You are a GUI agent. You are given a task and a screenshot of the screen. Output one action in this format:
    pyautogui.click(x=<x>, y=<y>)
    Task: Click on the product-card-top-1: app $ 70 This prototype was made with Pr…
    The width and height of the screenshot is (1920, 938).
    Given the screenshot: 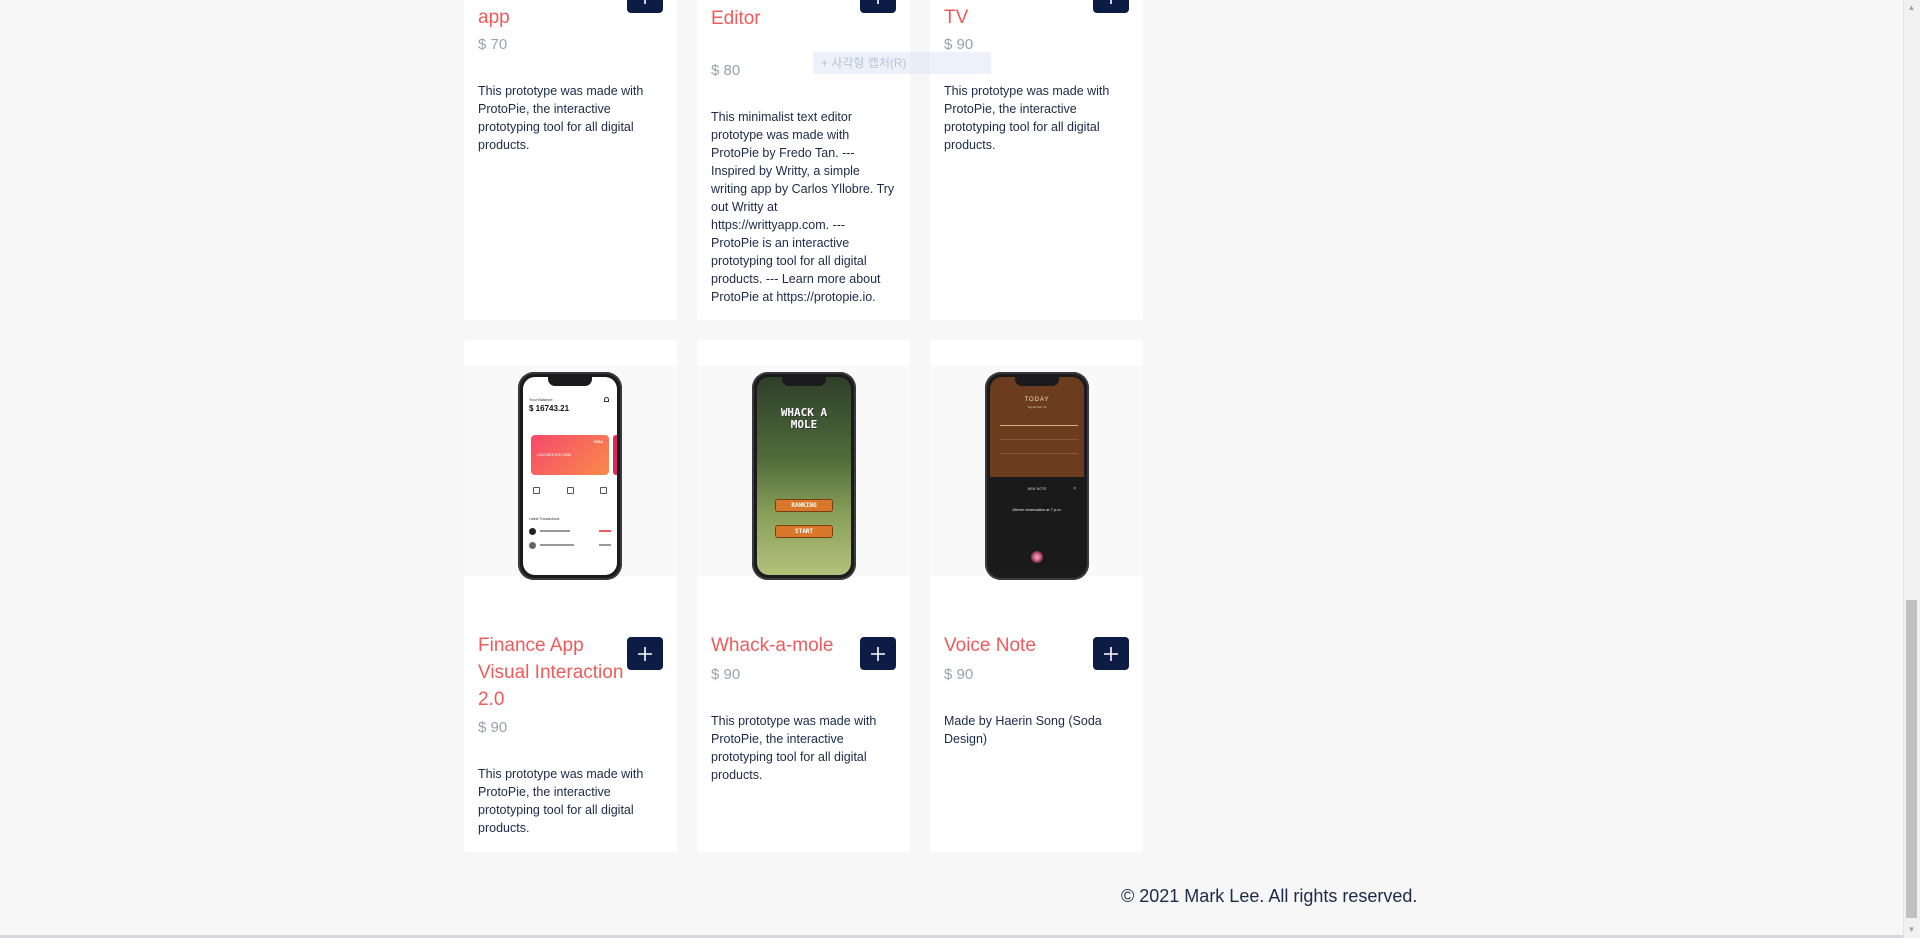 What is the action you would take?
    pyautogui.click(x=570, y=160)
    